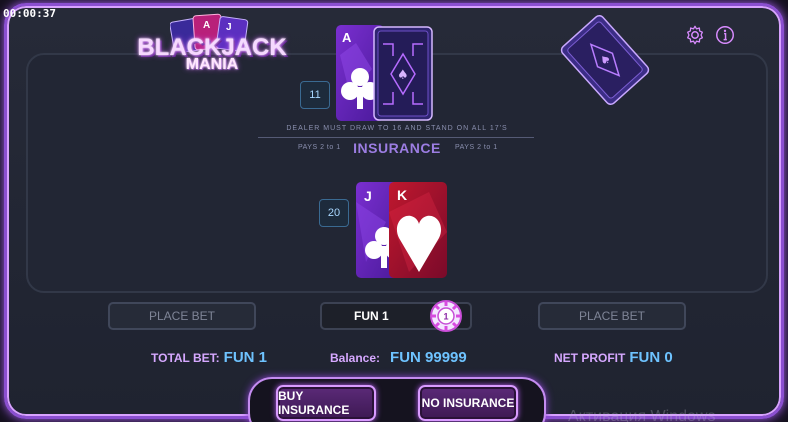 This screenshot has width=788, height=422. What do you see at coordinates (334, 213) in the screenshot?
I see `player-score: 20` at bounding box center [334, 213].